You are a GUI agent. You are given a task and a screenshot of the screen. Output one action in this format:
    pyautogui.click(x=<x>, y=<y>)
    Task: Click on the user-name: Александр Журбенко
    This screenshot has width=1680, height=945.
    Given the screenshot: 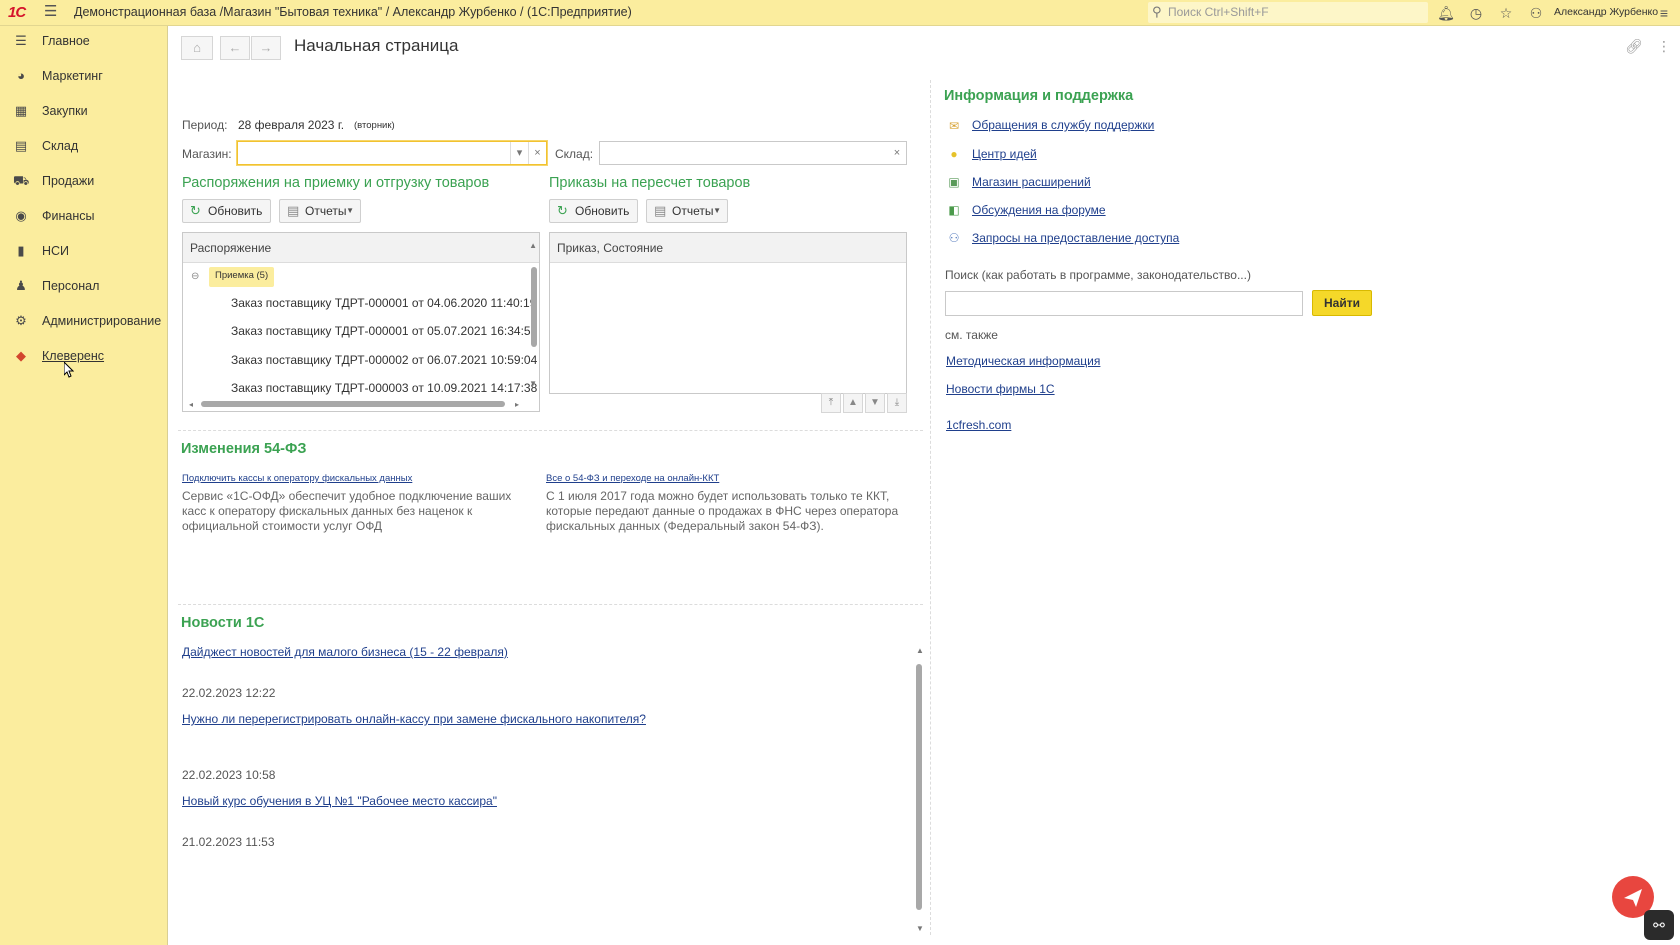 What is the action you would take?
    pyautogui.click(x=1606, y=12)
    